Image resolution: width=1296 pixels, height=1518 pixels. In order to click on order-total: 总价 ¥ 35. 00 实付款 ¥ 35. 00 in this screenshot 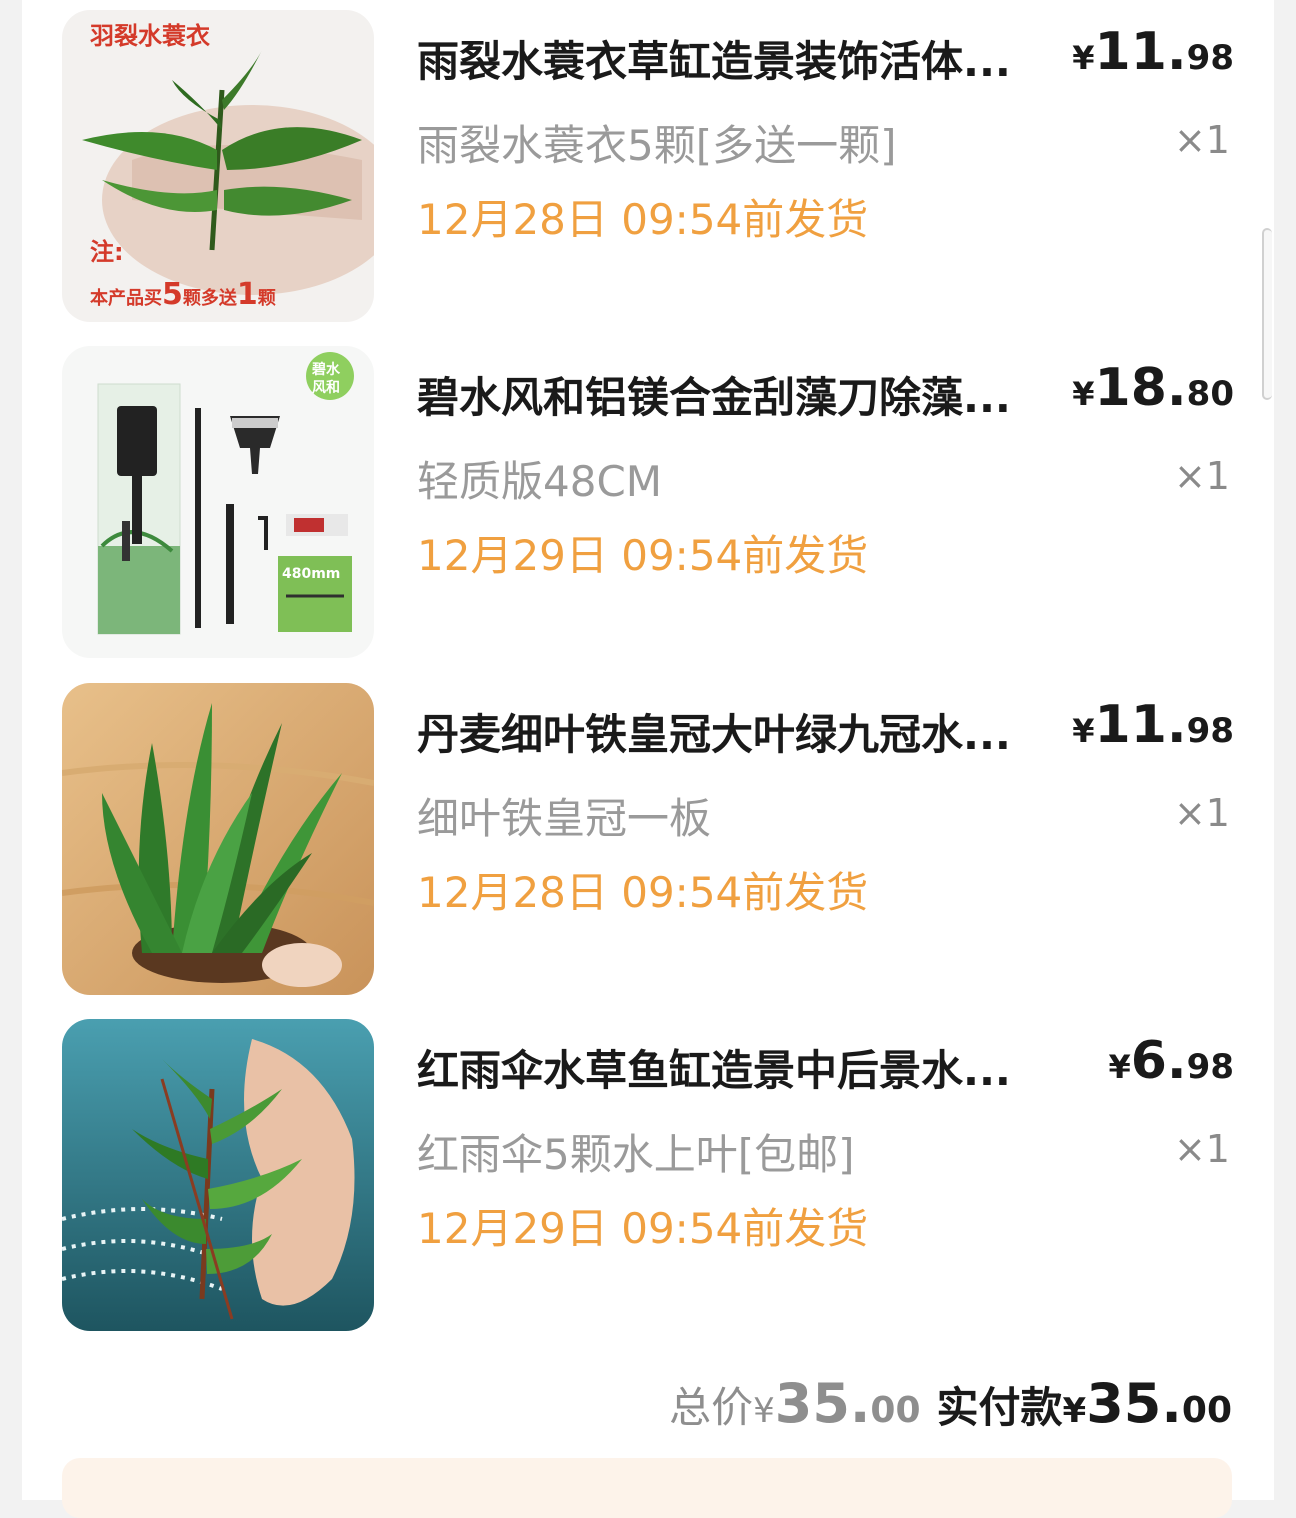, I will do `click(950, 1403)`.